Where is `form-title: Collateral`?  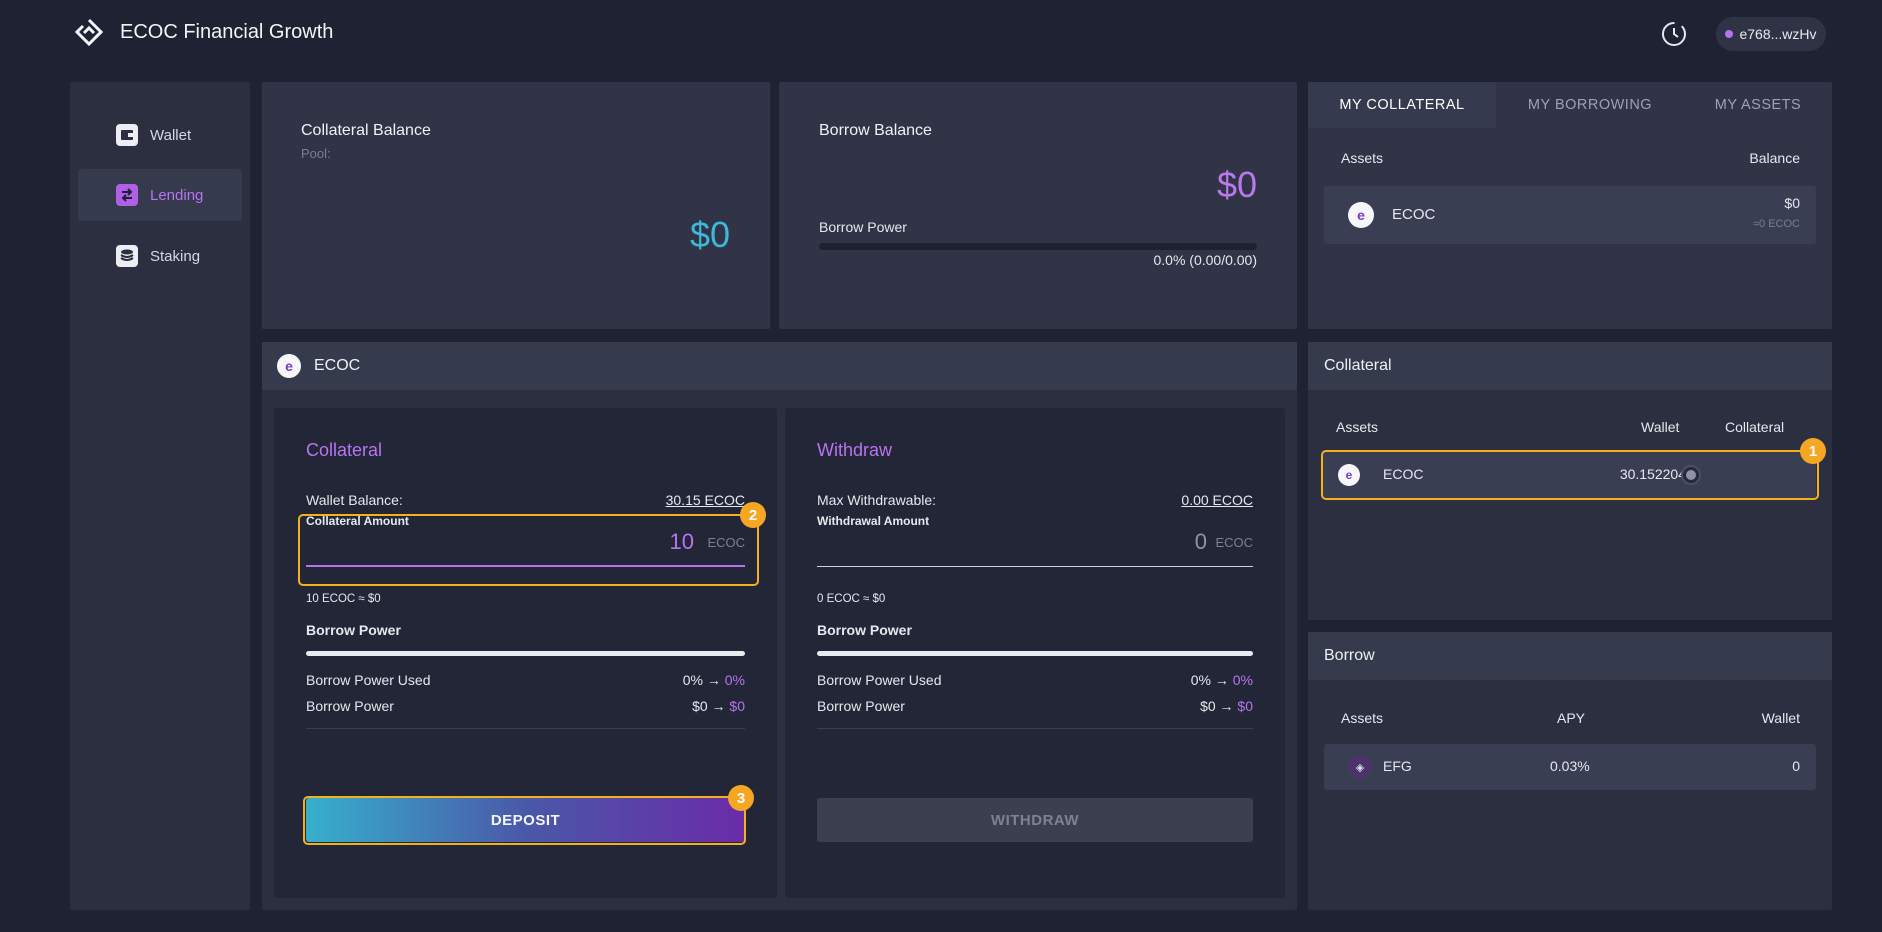 form-title: Collateral is located at coordinates (344, 450).